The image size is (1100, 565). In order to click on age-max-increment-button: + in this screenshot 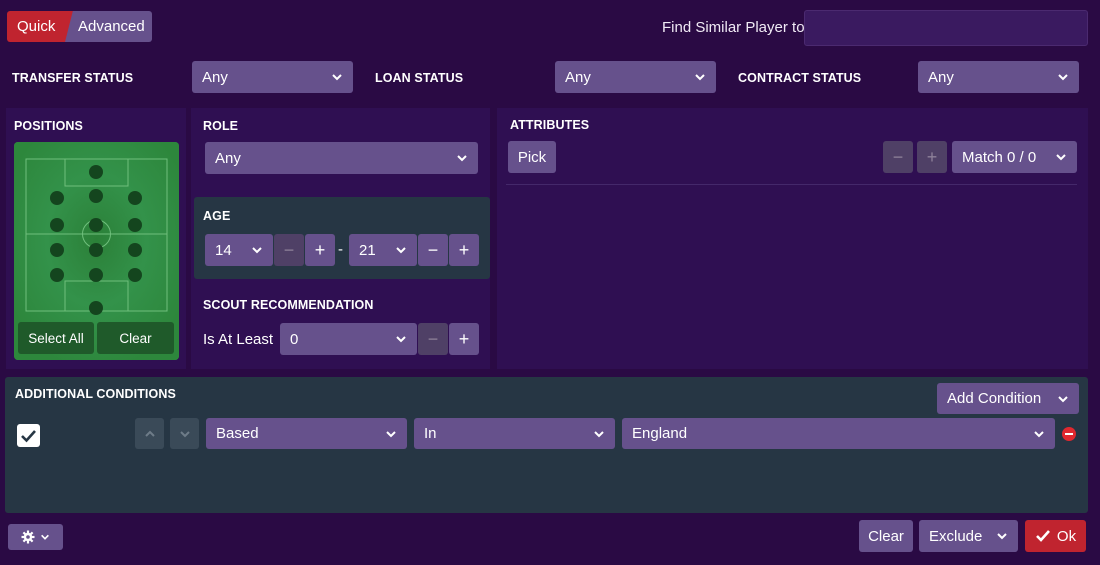, I will do `click(464, 250)`.